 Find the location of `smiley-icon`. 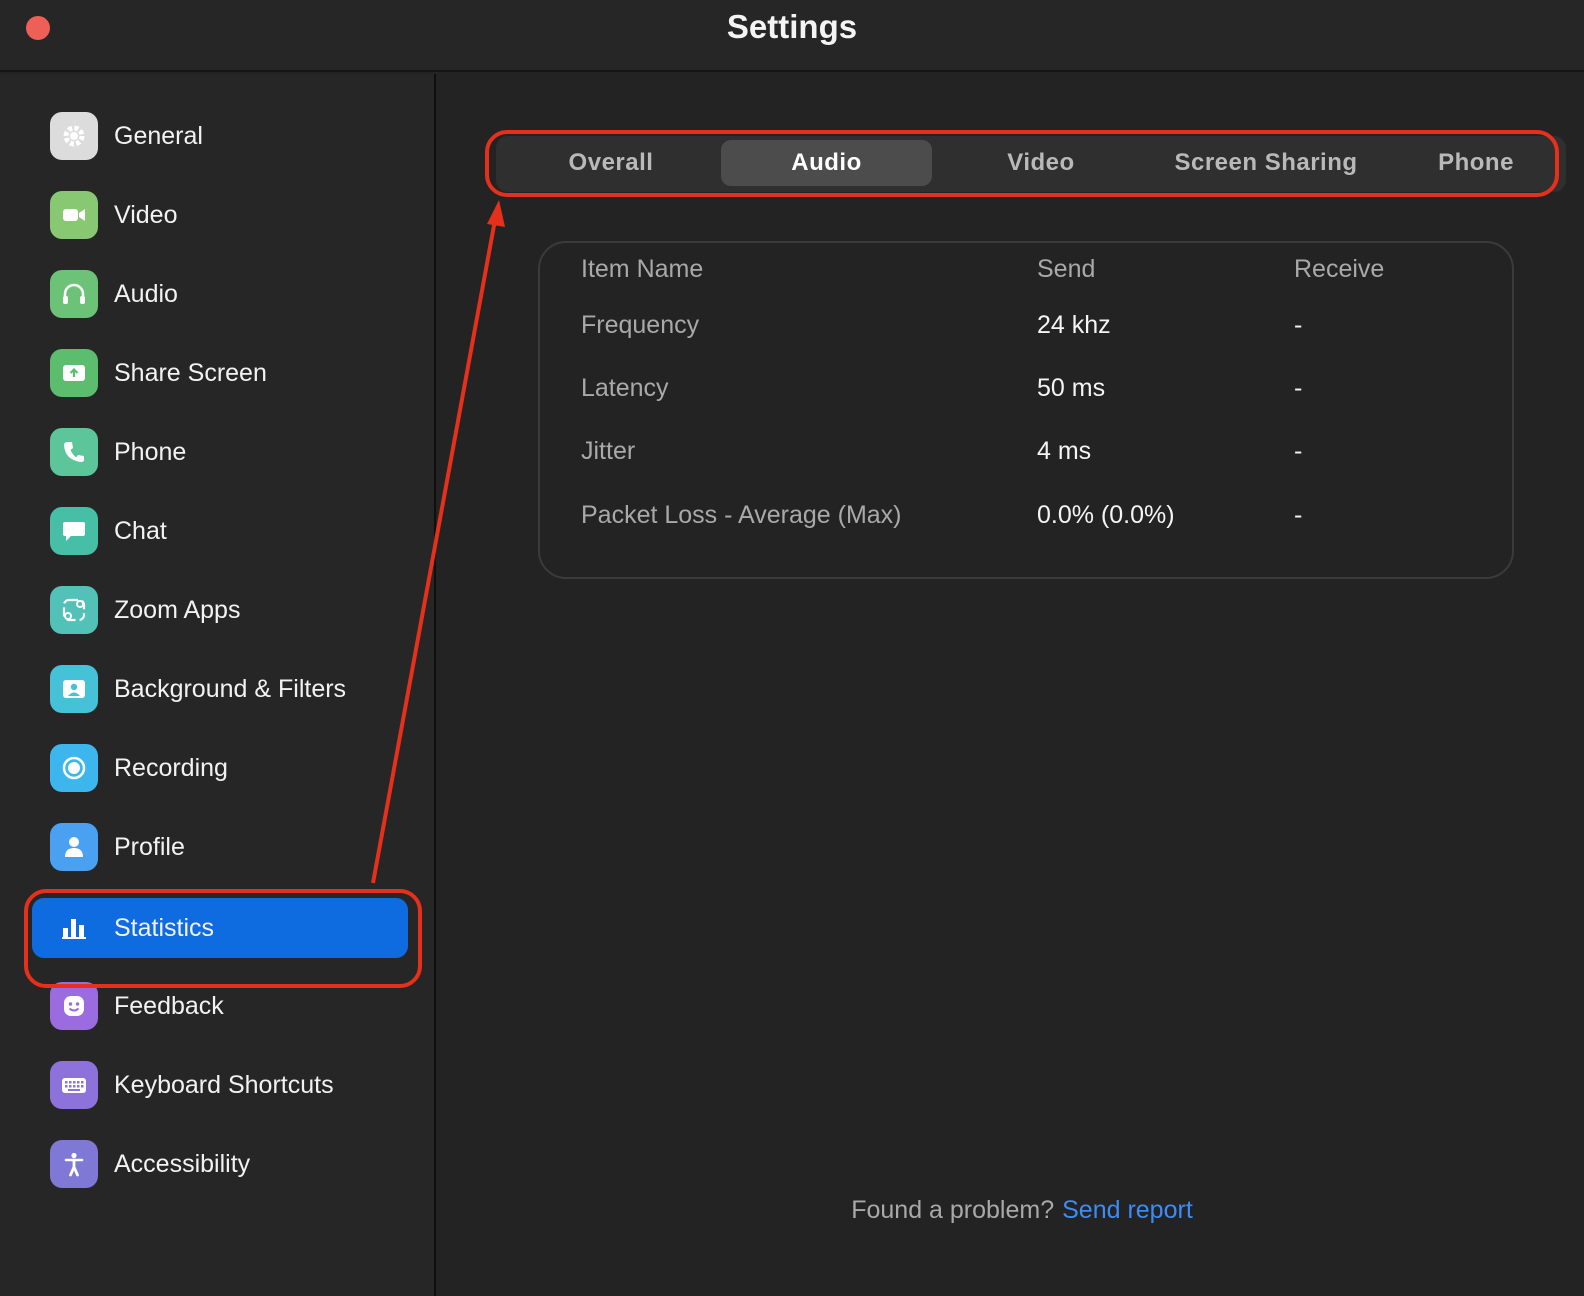

smiley-icon is located at coordinates (74, 1006).